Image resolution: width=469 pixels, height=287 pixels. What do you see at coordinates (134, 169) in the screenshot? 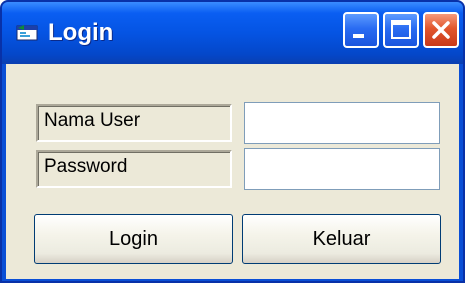
I see `password-label-box: Password` at bounding box center [134, 169].